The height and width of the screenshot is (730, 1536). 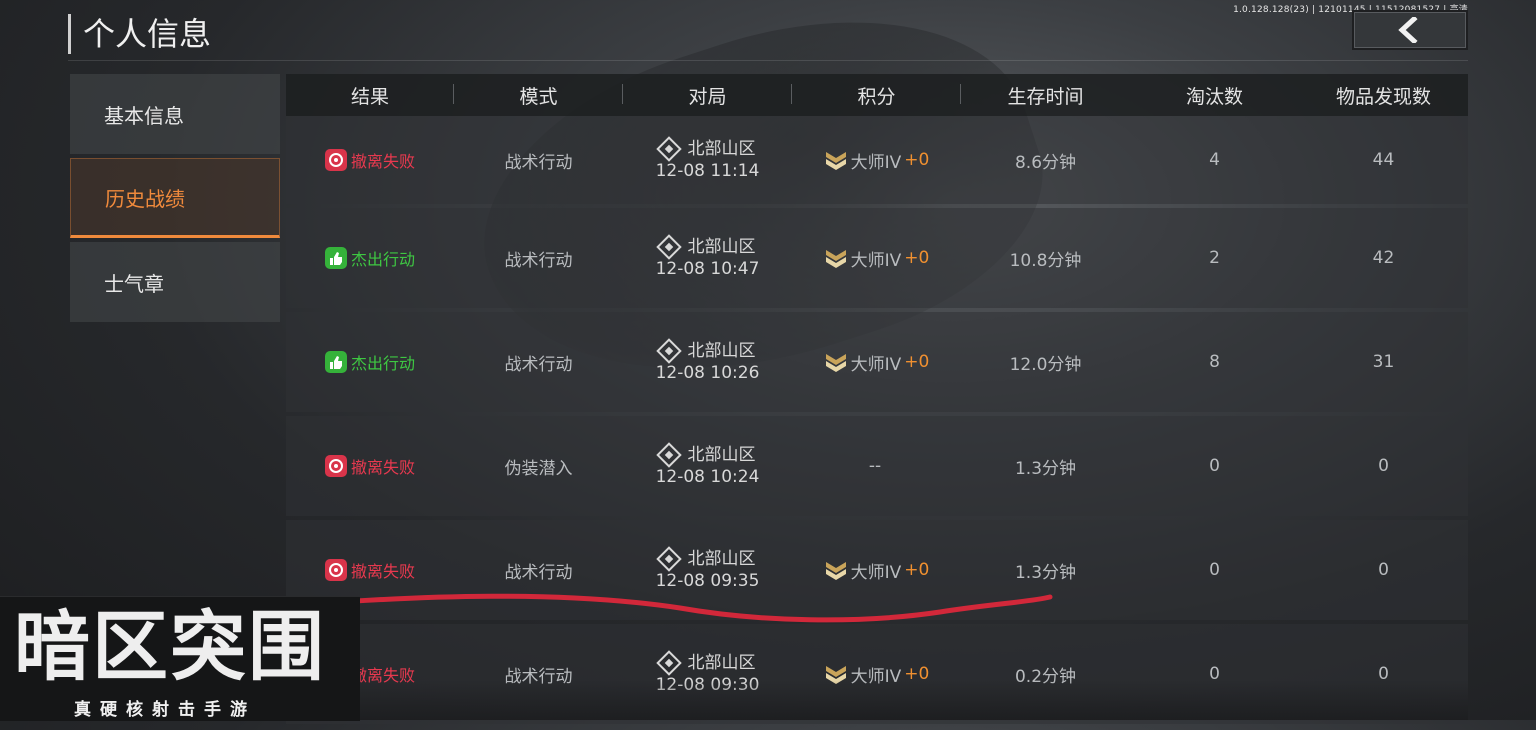 What do you see at coordinates (1214, 160) in the screenshot?
I see `eliminations-cell: 4` at bounding box center [1214, 160].